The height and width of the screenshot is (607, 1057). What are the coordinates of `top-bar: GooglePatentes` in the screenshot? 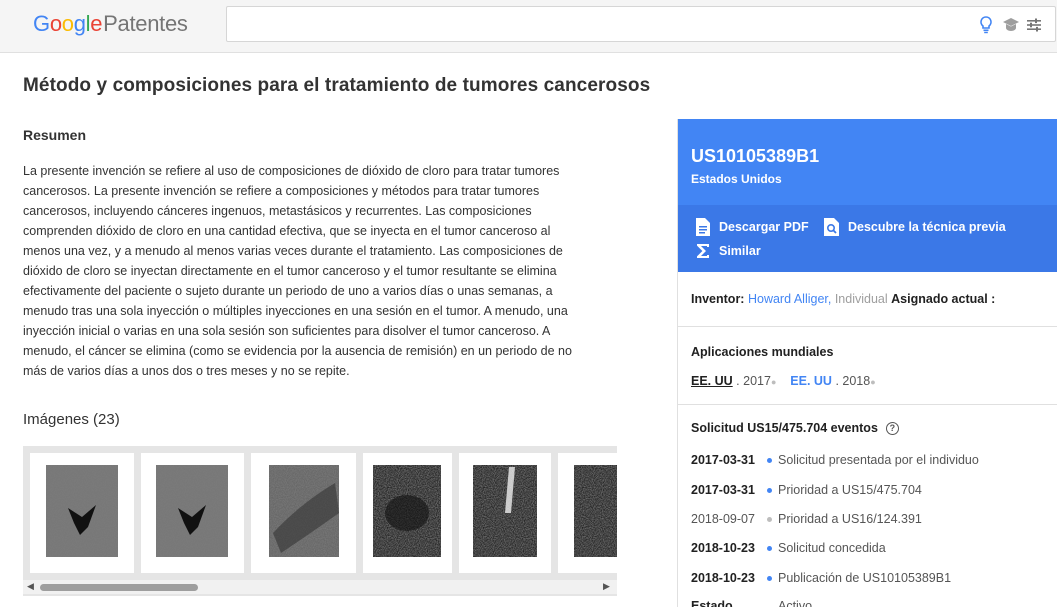 It's located at (528, 26).